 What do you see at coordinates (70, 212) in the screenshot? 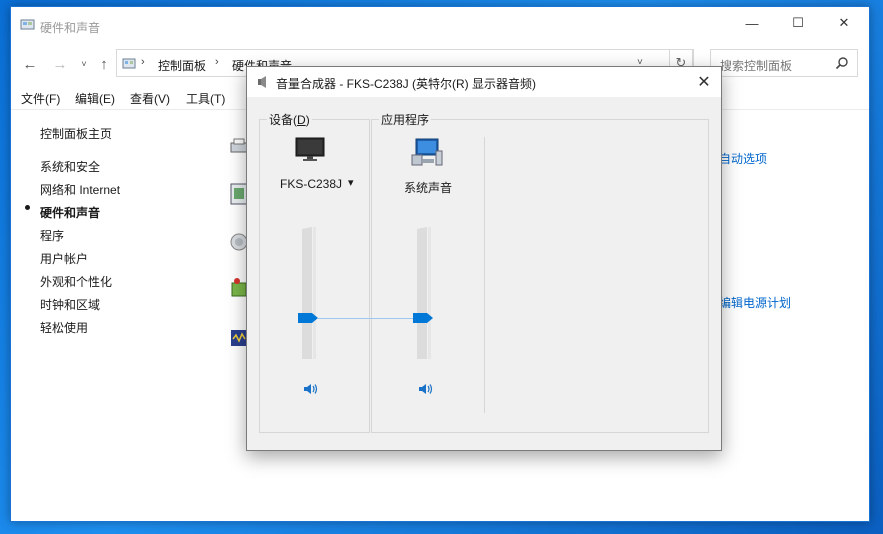
I see `sidebar-item-hardware-sound: 硬件和声音` at bounding box center [70, 212].